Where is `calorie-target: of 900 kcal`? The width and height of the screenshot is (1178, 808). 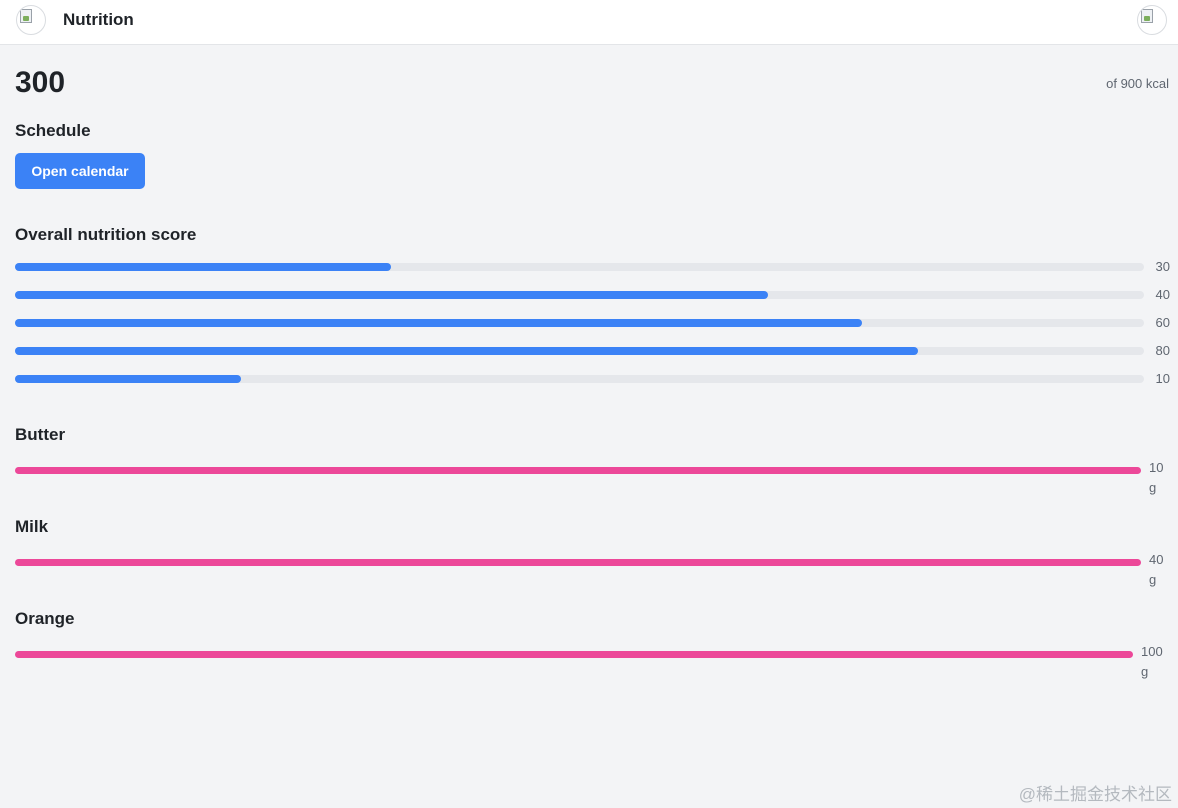
calorie-target: of 900 kcal is located at coordinates (1137, 83).